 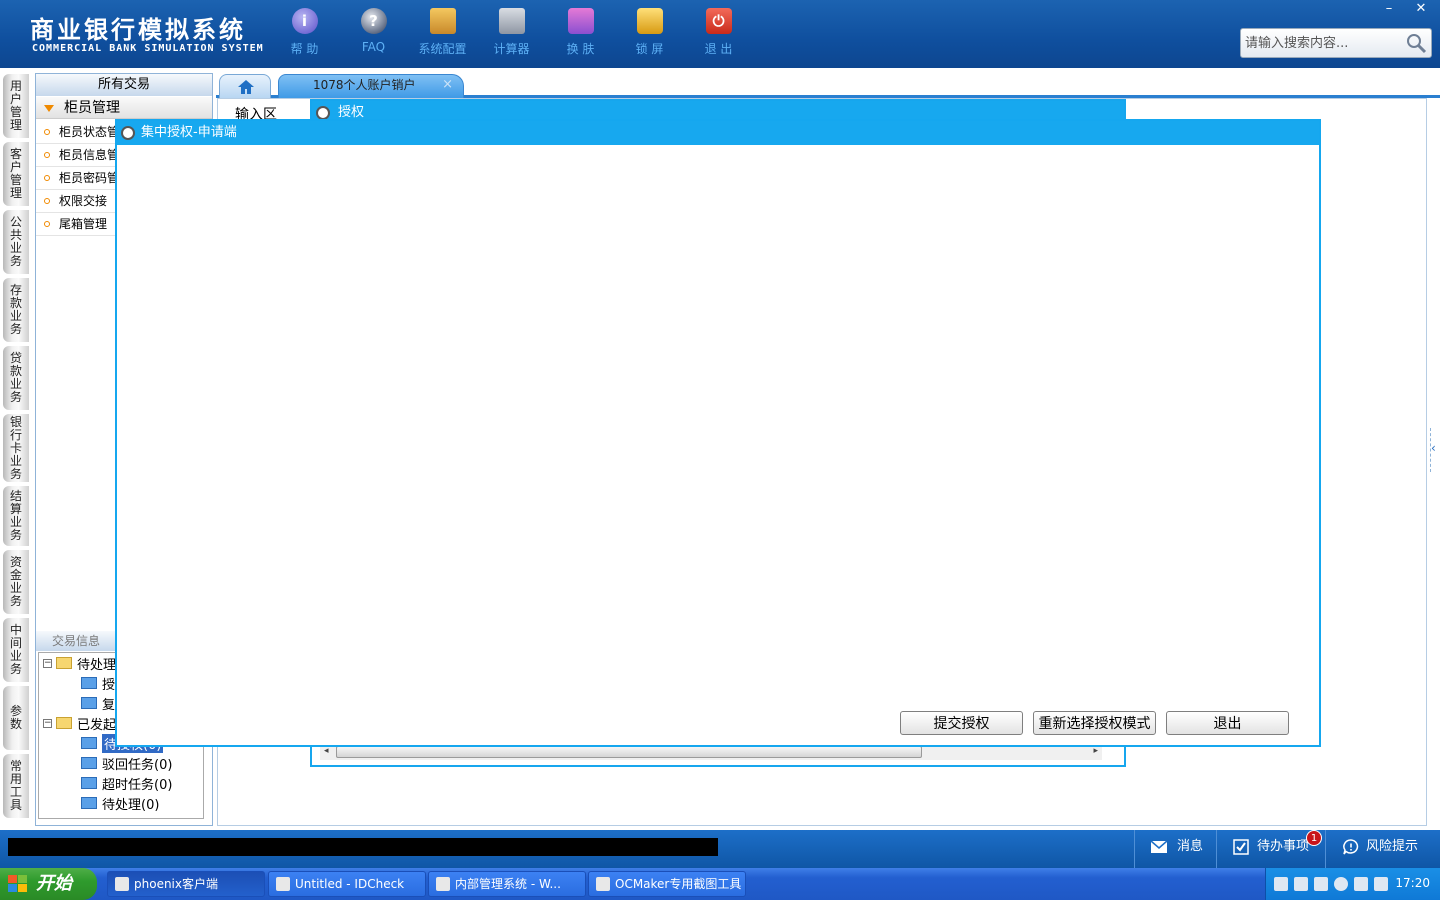 What do you see at coordinates (1341, 884) in the screenshot?
I see `show-hidden-icons-icon` at bounding box center [1341, 884].